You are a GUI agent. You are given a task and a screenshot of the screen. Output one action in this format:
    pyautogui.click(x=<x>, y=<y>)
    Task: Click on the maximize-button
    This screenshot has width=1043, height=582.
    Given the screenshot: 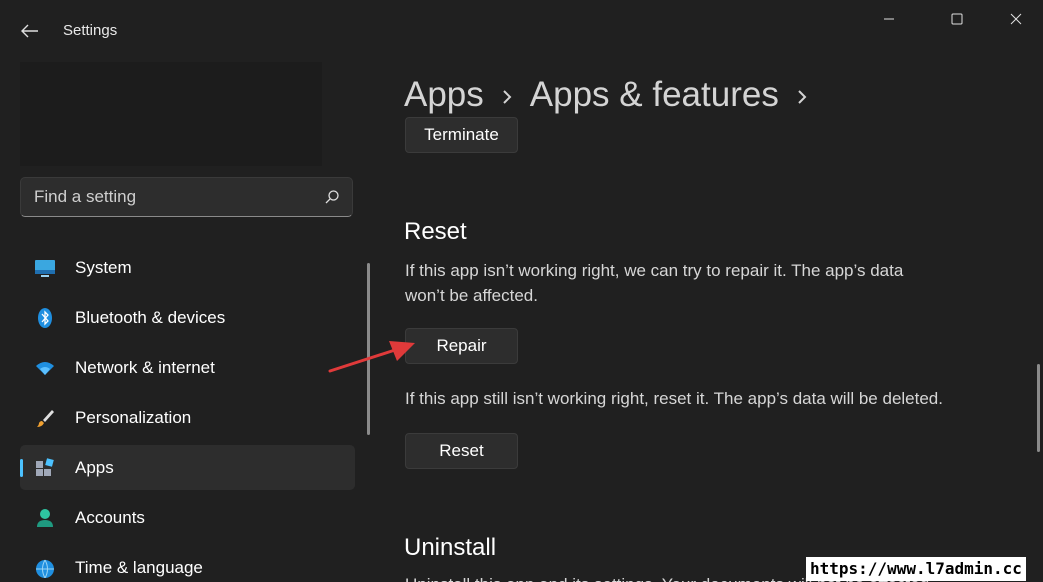 What is the action you would take?
    pyautogui.click(x=957, y=19)
    